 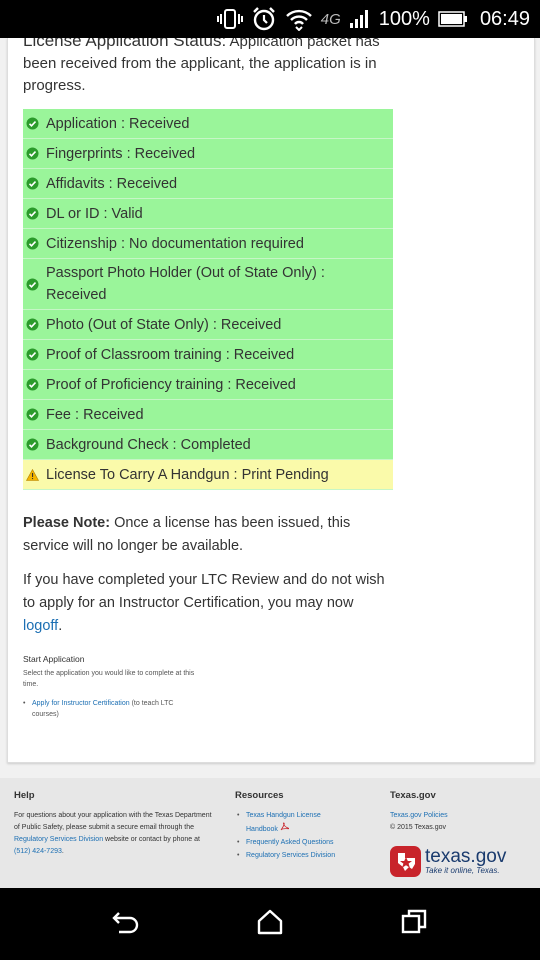 What do you see at coordinates (330, 19) in the screenshot?
I see `network-type: 4G` at bounding box center [330, 19].